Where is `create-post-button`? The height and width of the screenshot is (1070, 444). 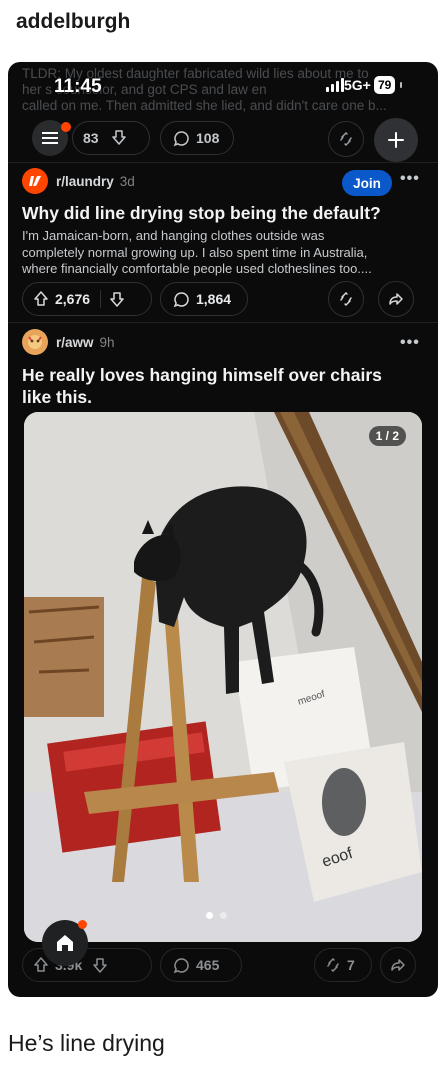 create-post-button is located at coordinates (396, 140).